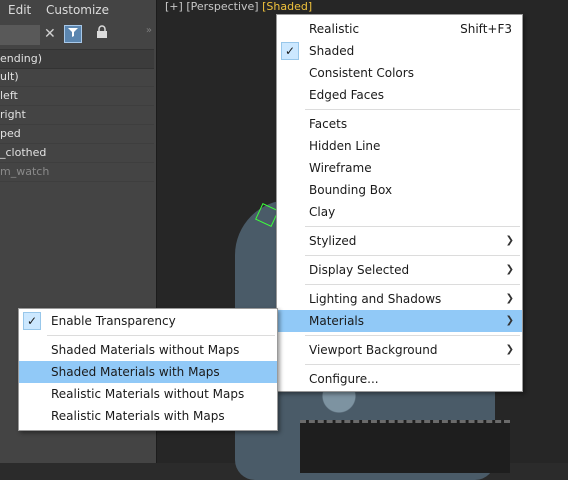  Describe the element at coordinates (359, 270) in the screenshot. I see `menu-item-label: Display Selected` at that location.